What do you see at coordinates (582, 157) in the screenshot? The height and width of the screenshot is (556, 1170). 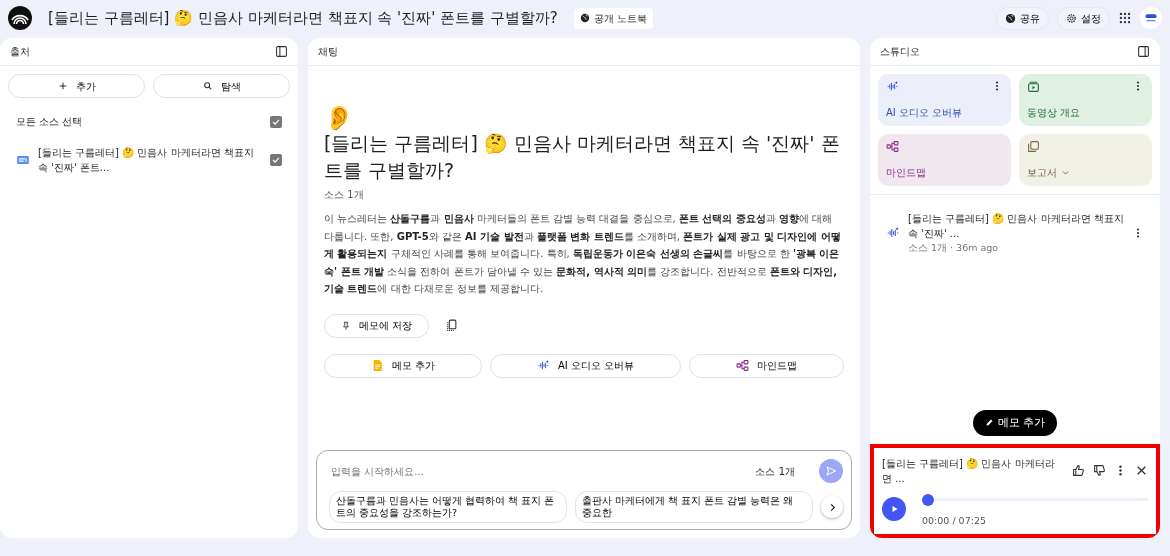 I see `notebook-heading: [들리는 구름레터] 🤔 민음사 마케터라면 책표지 속 '진짜' 폰트를 구별할까?` at bounding box center [582, 157].